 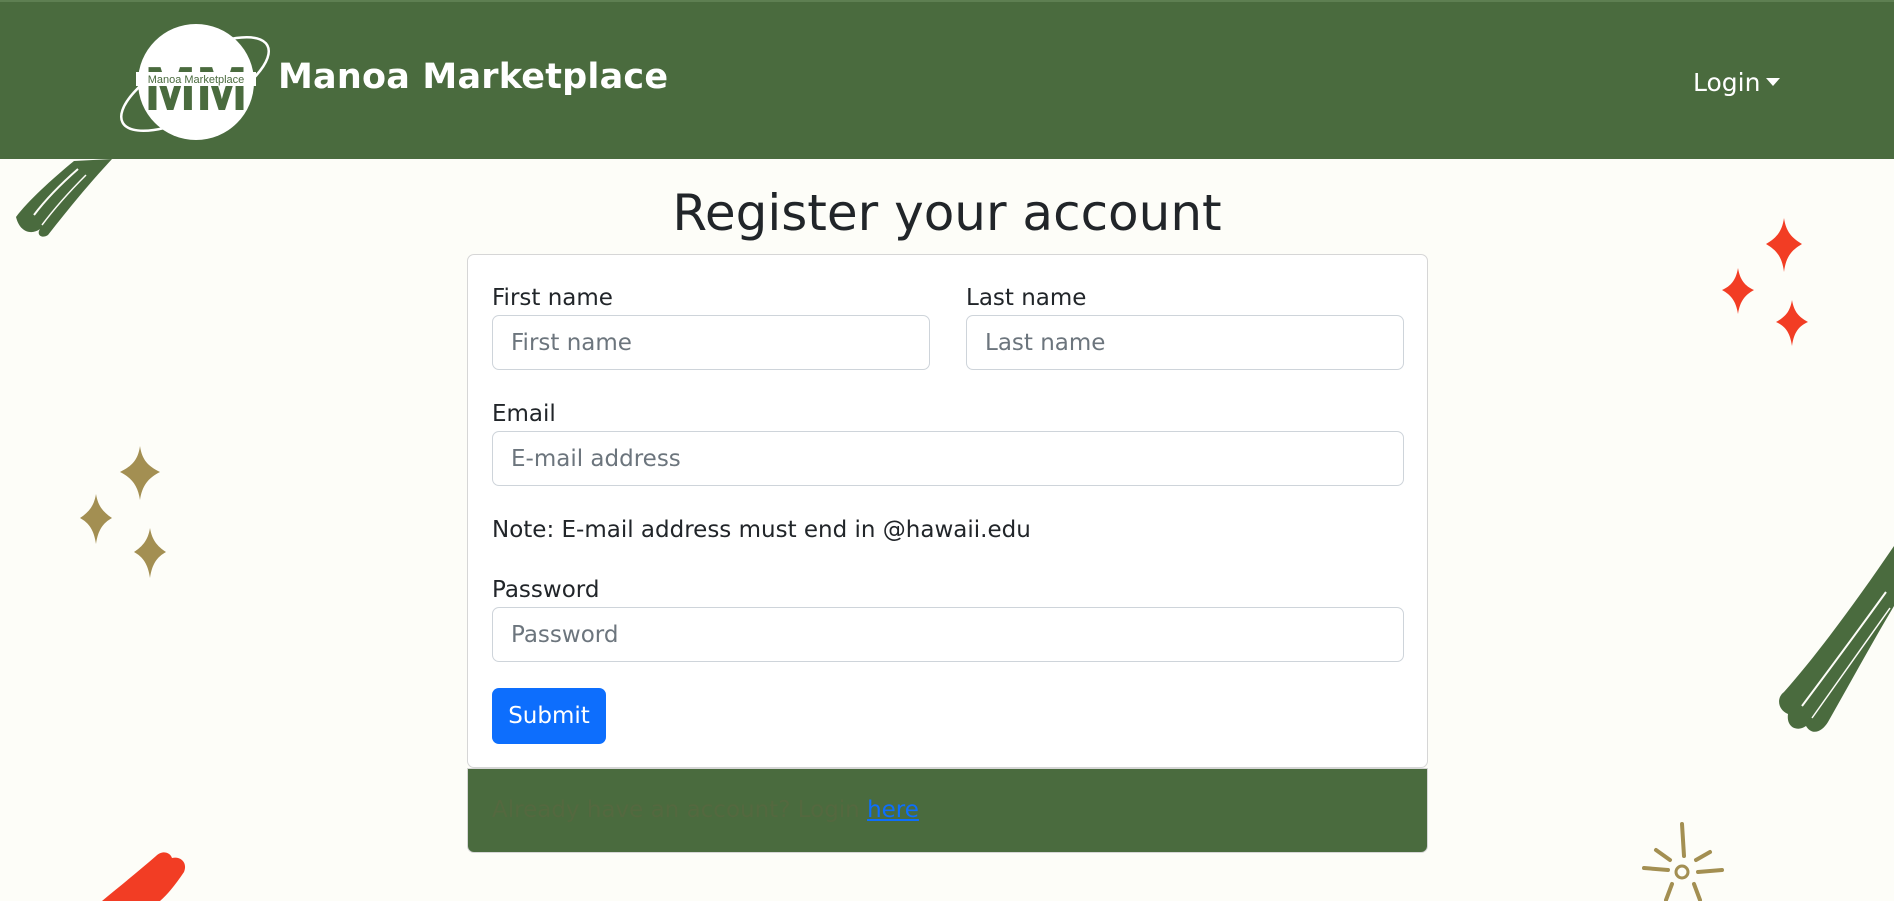 What do you see at coordinates (195, 89) in the screenshot?
I see `svg-text: MM` at bounding box center [195, 89].